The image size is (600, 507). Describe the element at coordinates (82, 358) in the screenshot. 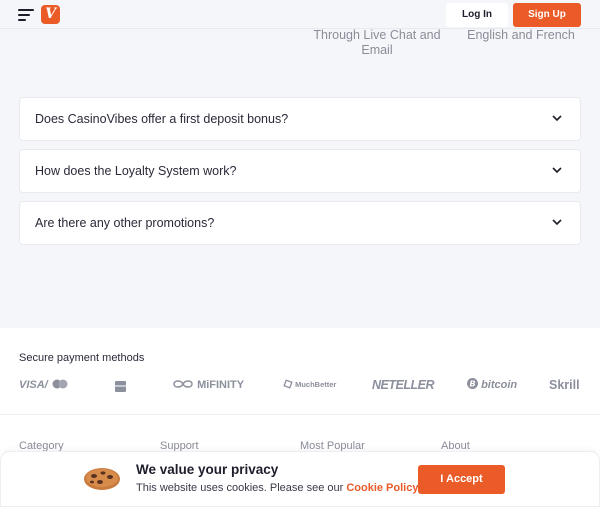

I see `payment-methods-title: Secure payment methods` at that location.